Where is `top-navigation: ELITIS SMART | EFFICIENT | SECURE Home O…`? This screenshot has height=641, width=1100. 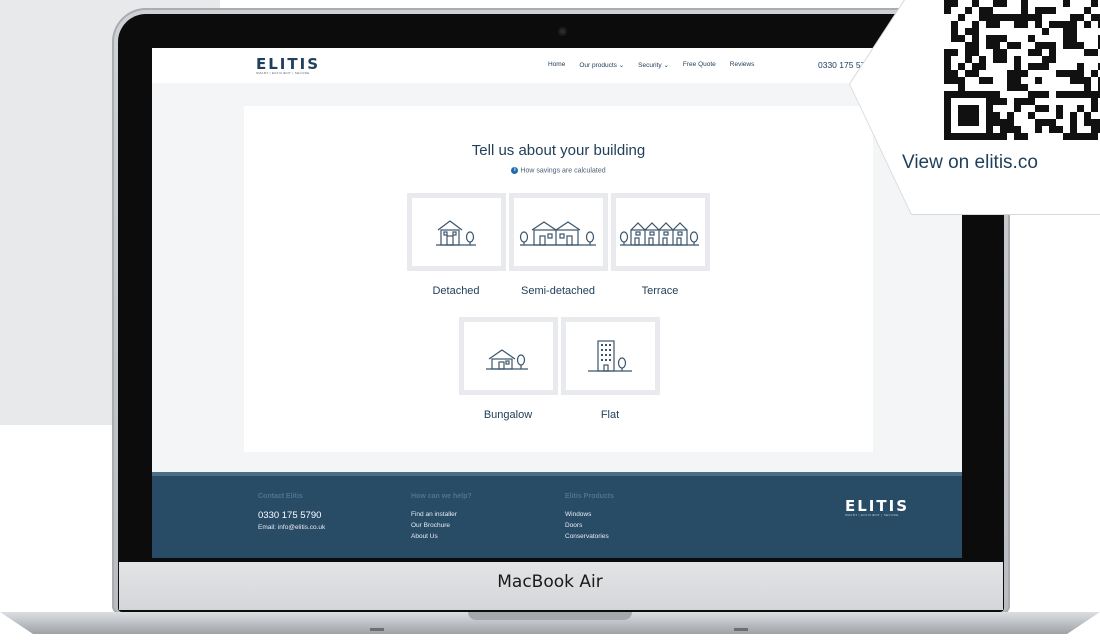 top-navigation: ELITIS SMART | EFFICIENT | SECURE Home O… is located at coordinates (557, 65).